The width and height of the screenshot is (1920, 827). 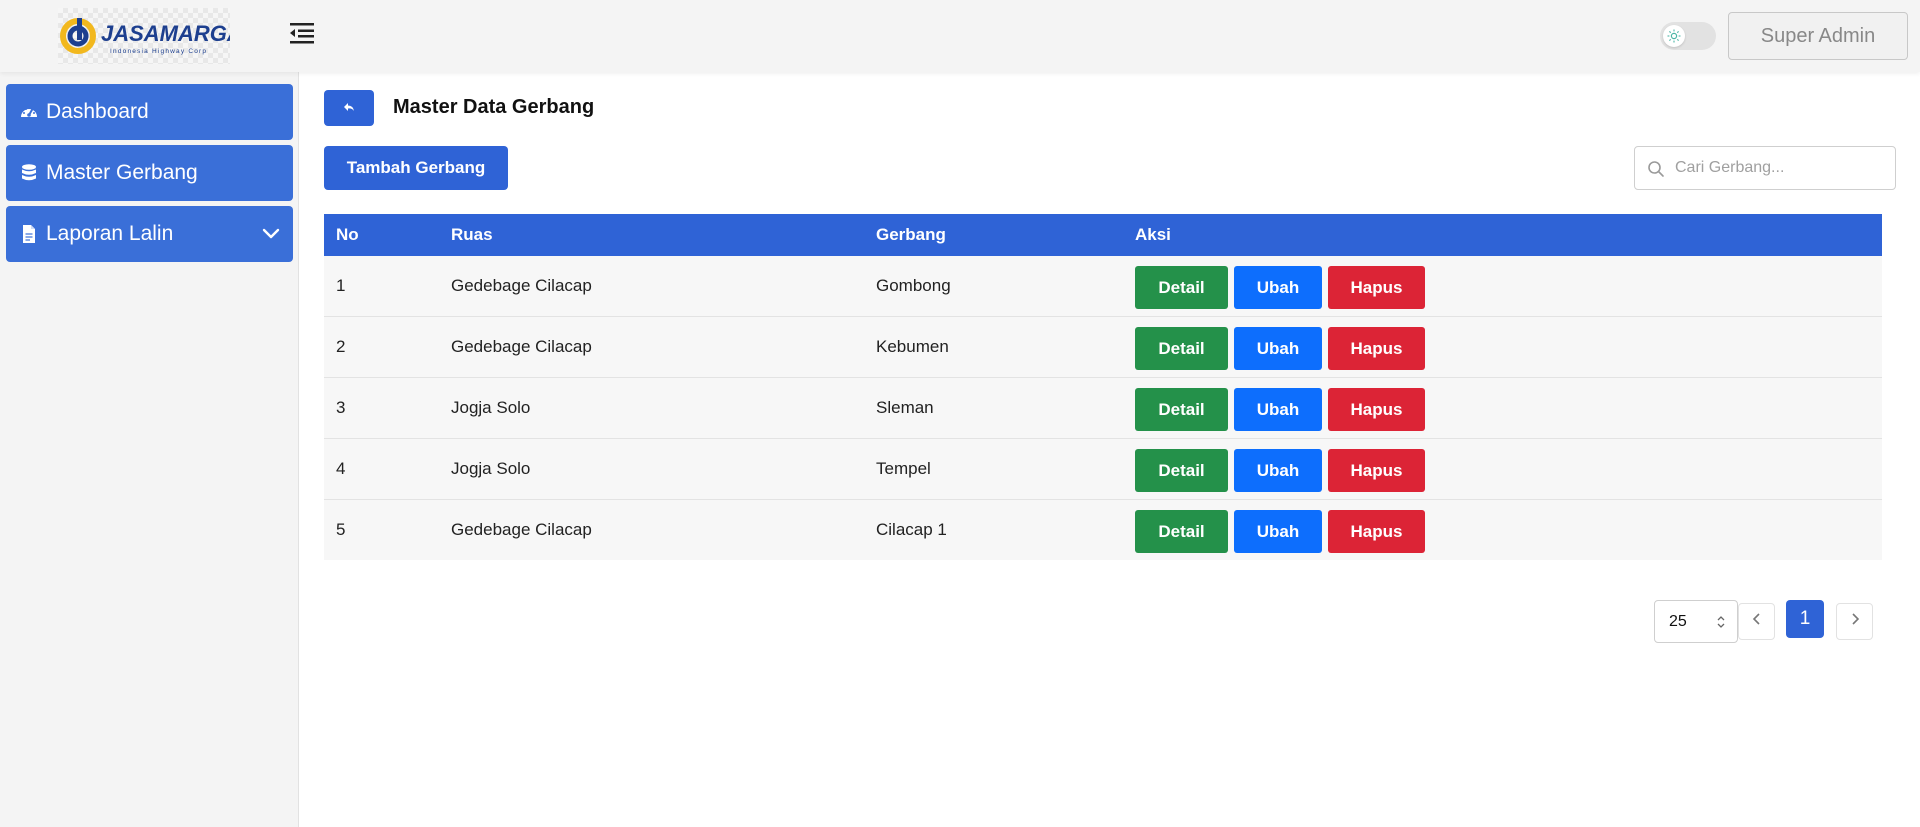 What do you see at coordinates (341, 468) in the screenshot?
I see `cell-no: 4` at bounding box center [341, 468].